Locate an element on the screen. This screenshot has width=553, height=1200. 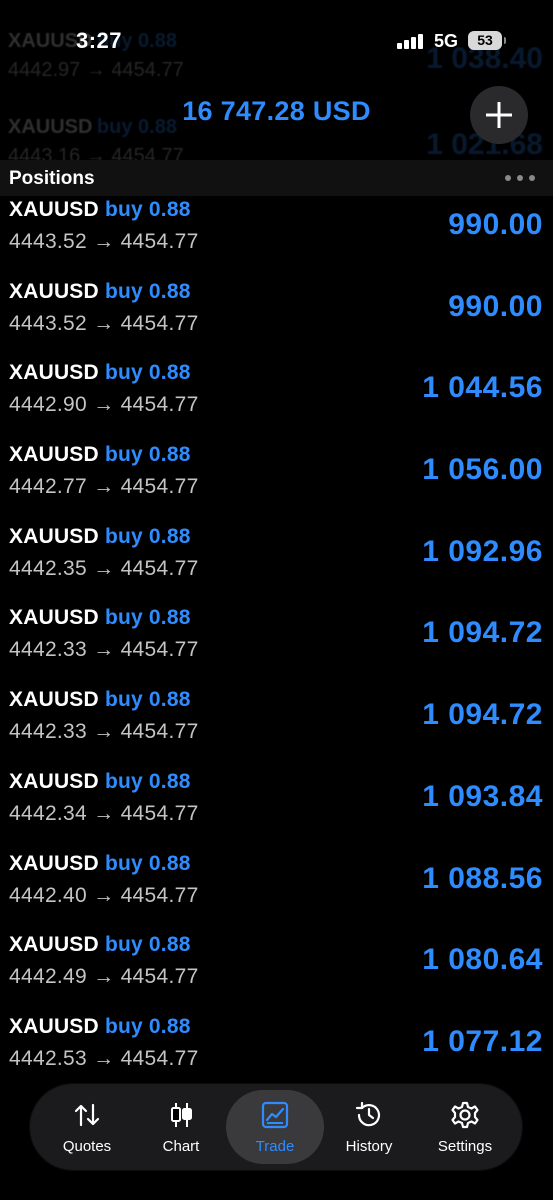
trade-chart-icon is located at coordinates (275, 1115).